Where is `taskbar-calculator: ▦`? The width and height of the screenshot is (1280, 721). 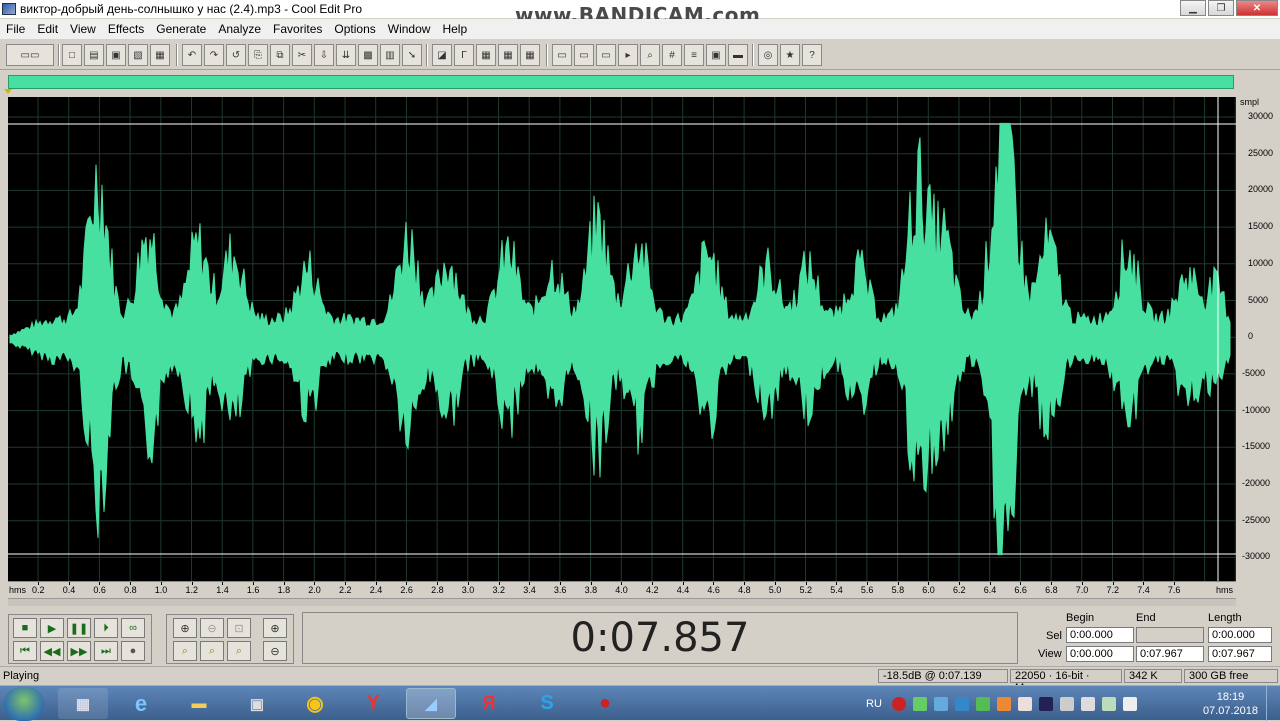 taskbar-calculator: ▦ is located at coordinates (83, 703).